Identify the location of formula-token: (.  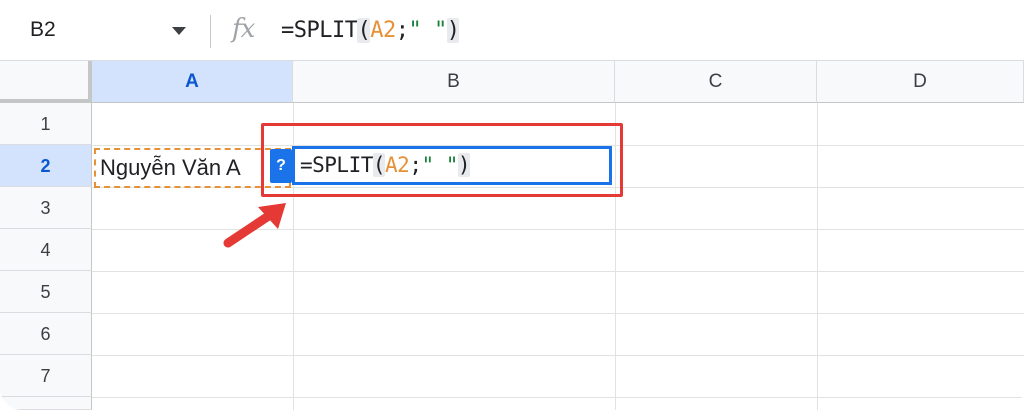
(364, 30).